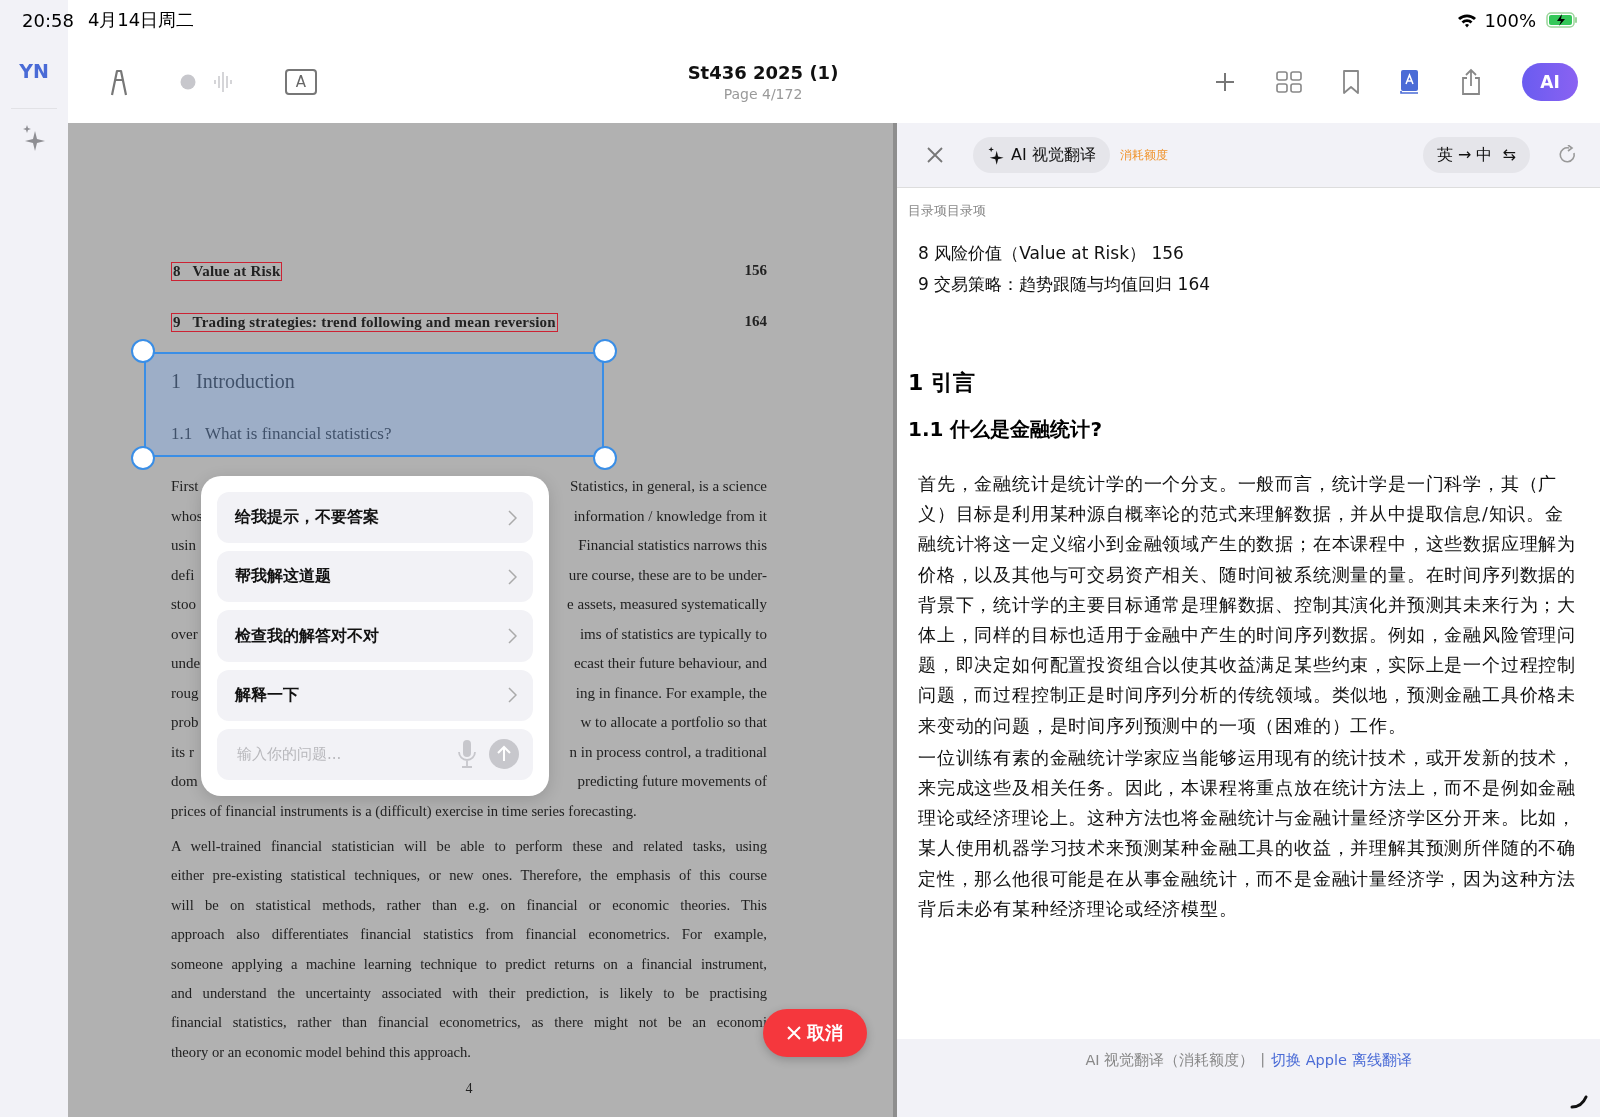 The width and height of the screenshot is (1600, 1117). Describe the element at coordinates (673, 634) in the screenshot. I see `text-line-fragment: ims of statistics are typically to` at that location.